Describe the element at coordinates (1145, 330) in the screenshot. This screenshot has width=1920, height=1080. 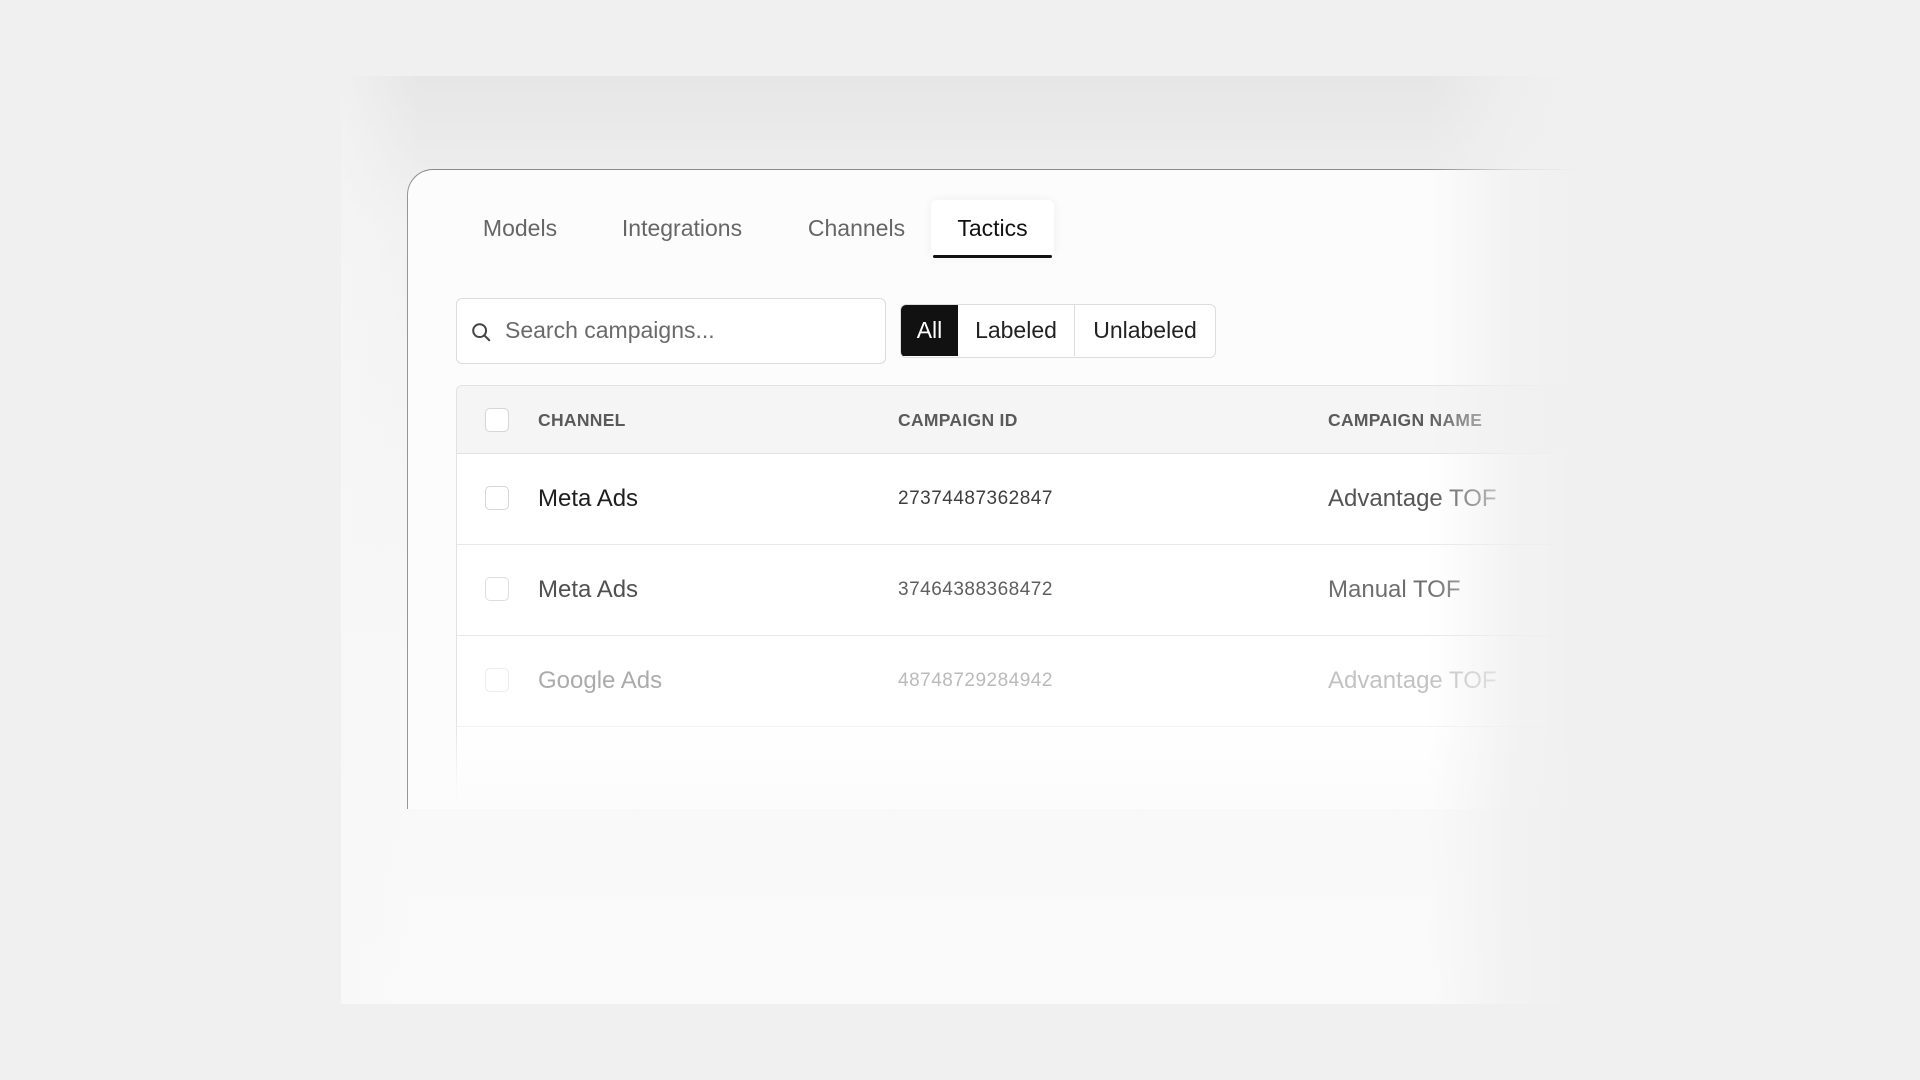
I see `filter-unlabeled-button: Unlabeled` at that location.